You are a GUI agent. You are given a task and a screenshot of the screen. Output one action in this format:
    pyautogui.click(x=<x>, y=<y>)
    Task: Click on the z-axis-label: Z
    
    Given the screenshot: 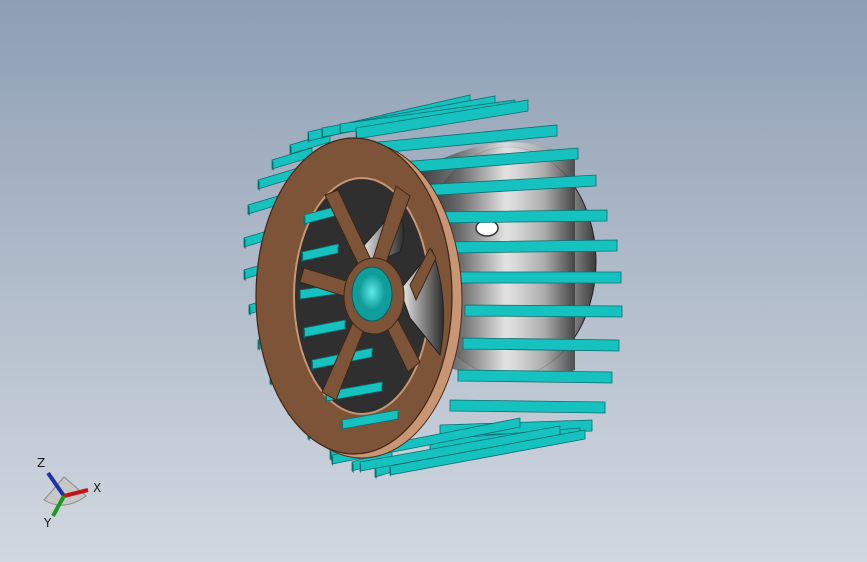 What is the action you would take?
    pyautogui.click(x=41, y=463)
    